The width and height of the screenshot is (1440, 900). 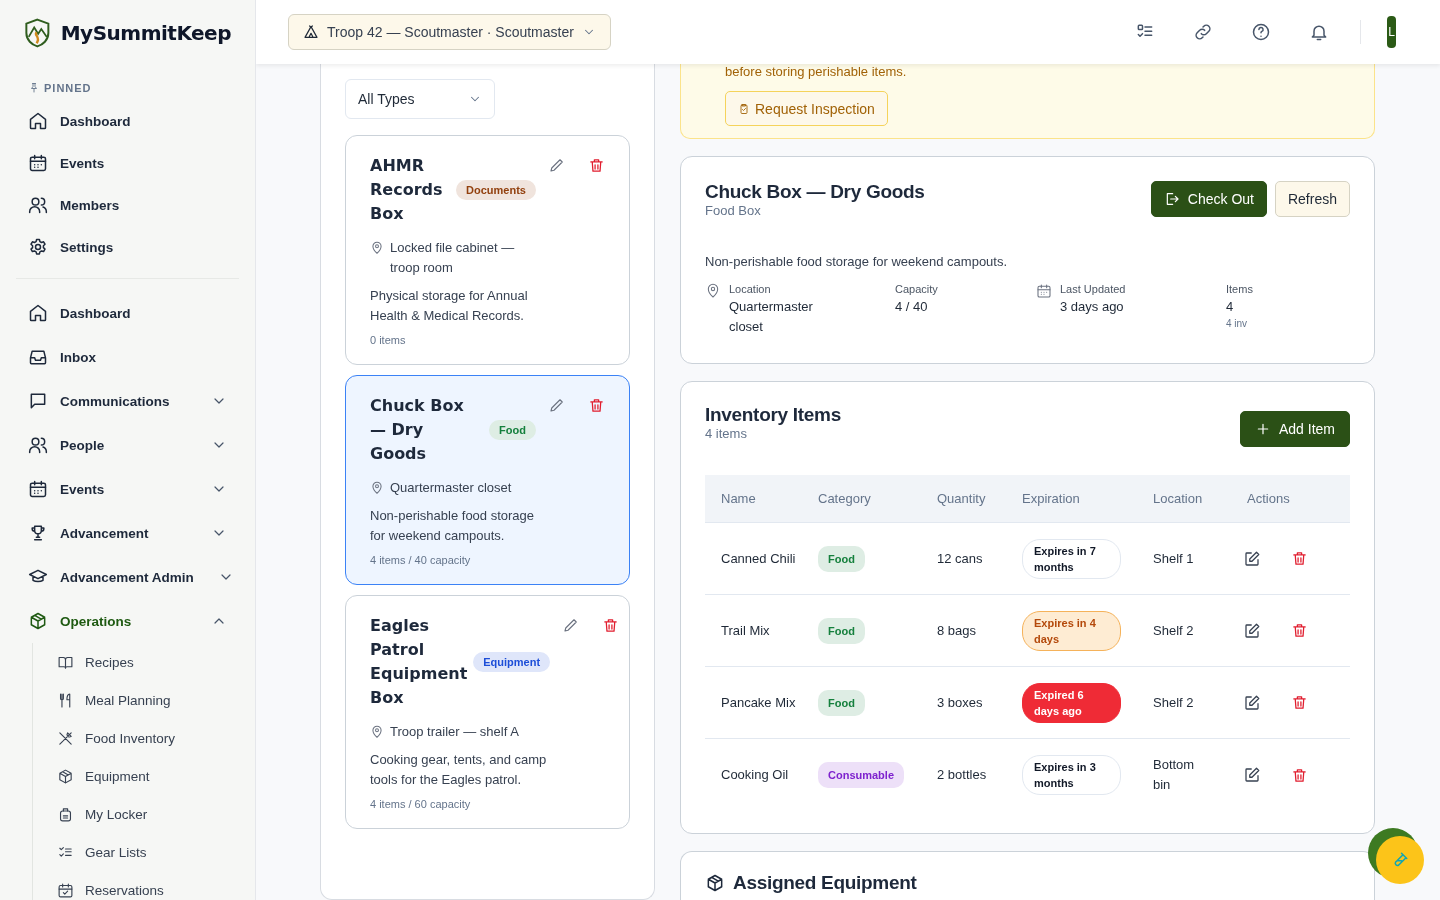 I want to click on box-icon, so click(x=65, y=776).